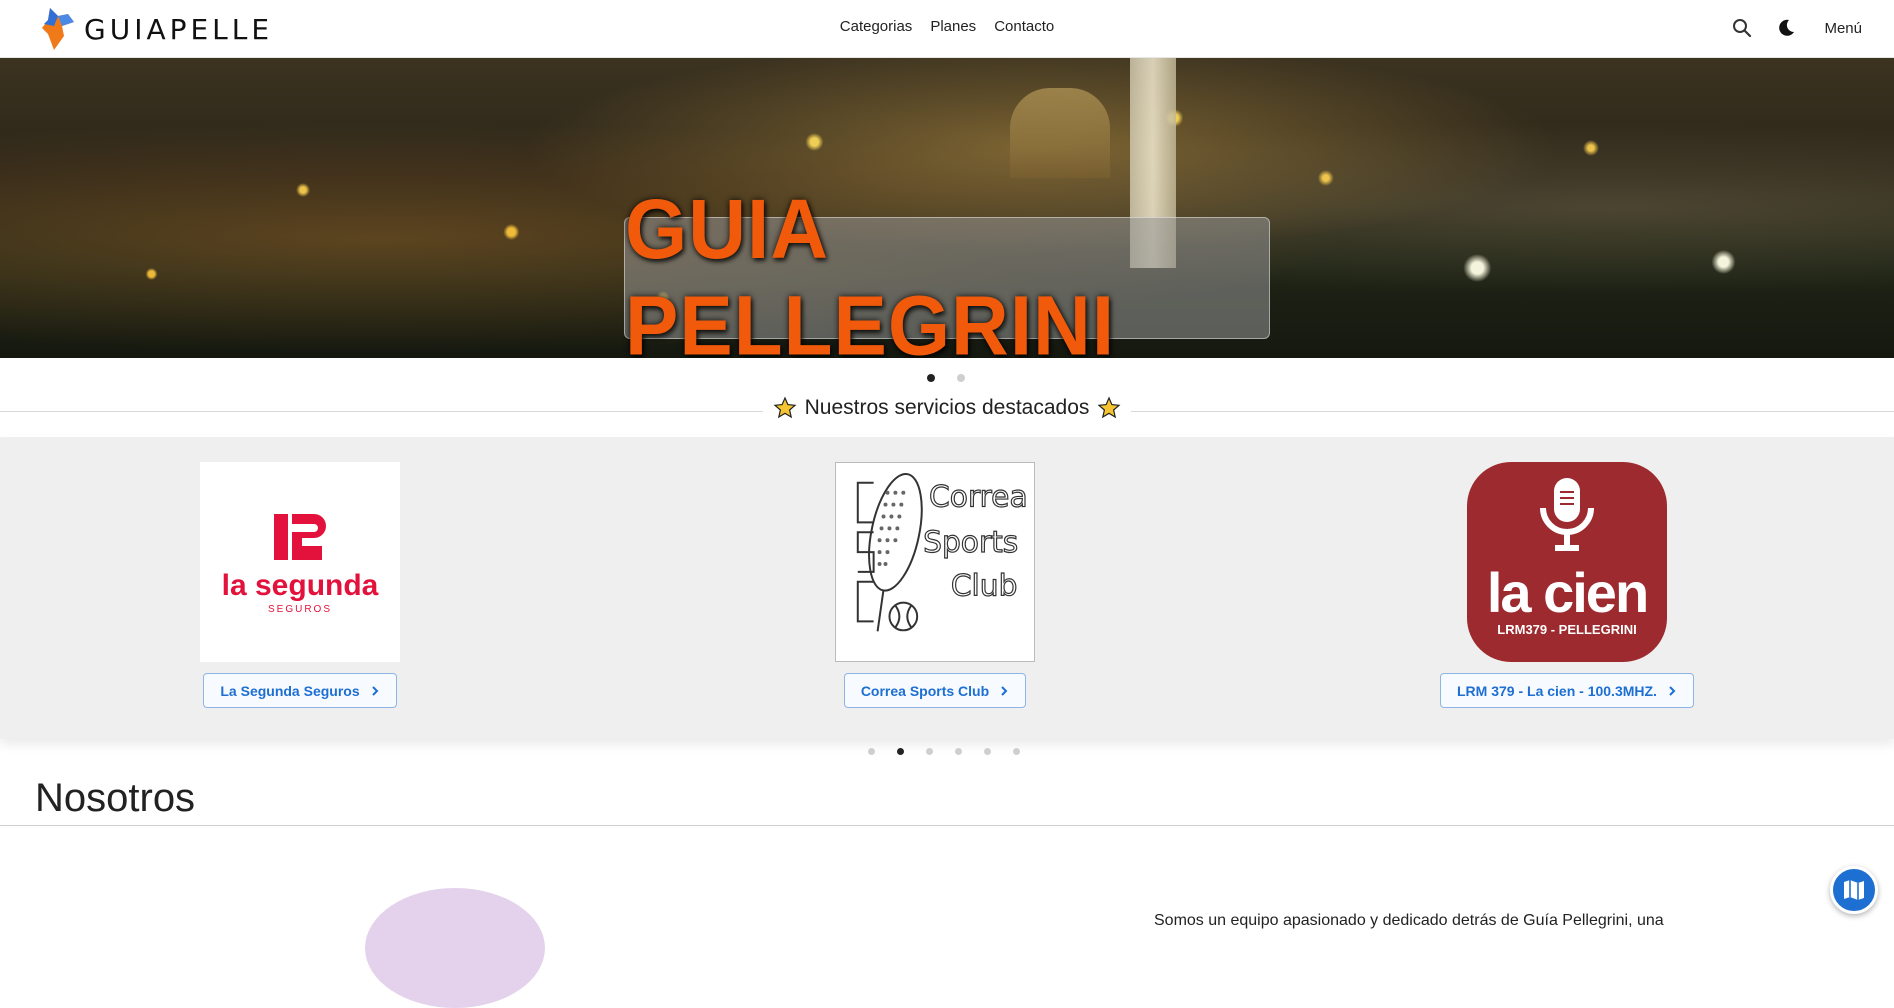  I want to click on hero-banner: GUIA PELLEGRINI, so click(947, 270).